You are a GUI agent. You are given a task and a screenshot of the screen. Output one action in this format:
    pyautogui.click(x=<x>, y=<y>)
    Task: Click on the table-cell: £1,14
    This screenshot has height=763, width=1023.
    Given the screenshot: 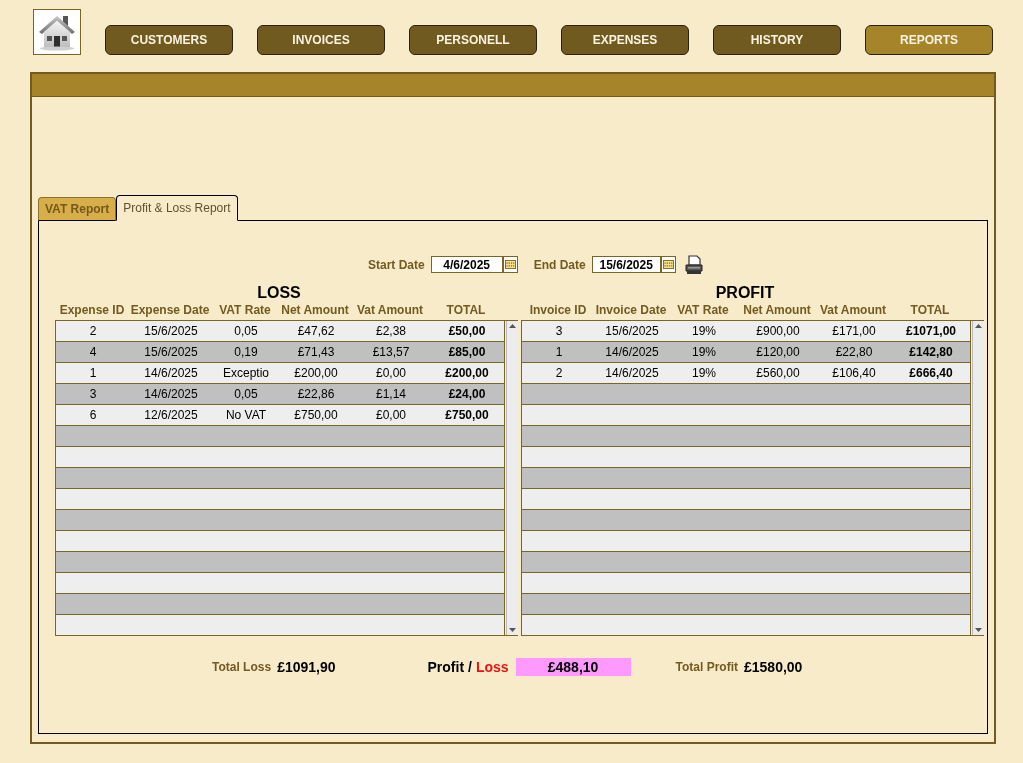 What is the action you would take?
    pyautogui.click(x=391, y=394)
    